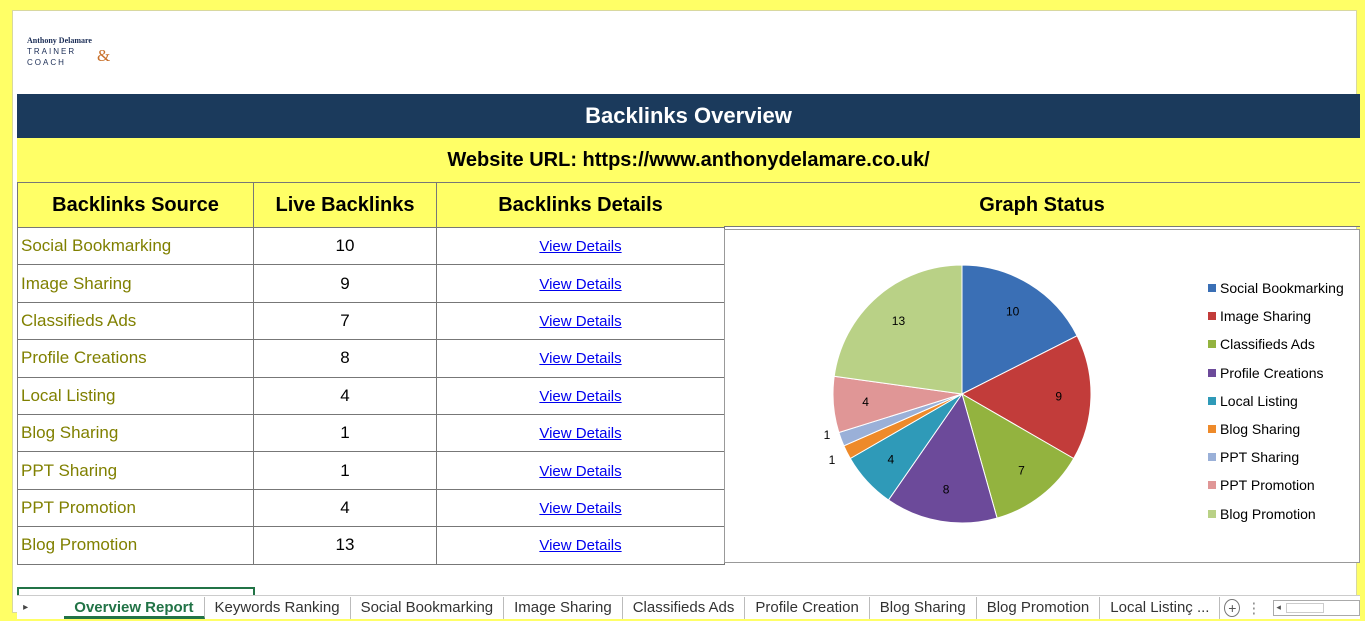 The width and height of the screenshot is (1365, 621). I want to click on slice-label: 10, so click(1013, 312).